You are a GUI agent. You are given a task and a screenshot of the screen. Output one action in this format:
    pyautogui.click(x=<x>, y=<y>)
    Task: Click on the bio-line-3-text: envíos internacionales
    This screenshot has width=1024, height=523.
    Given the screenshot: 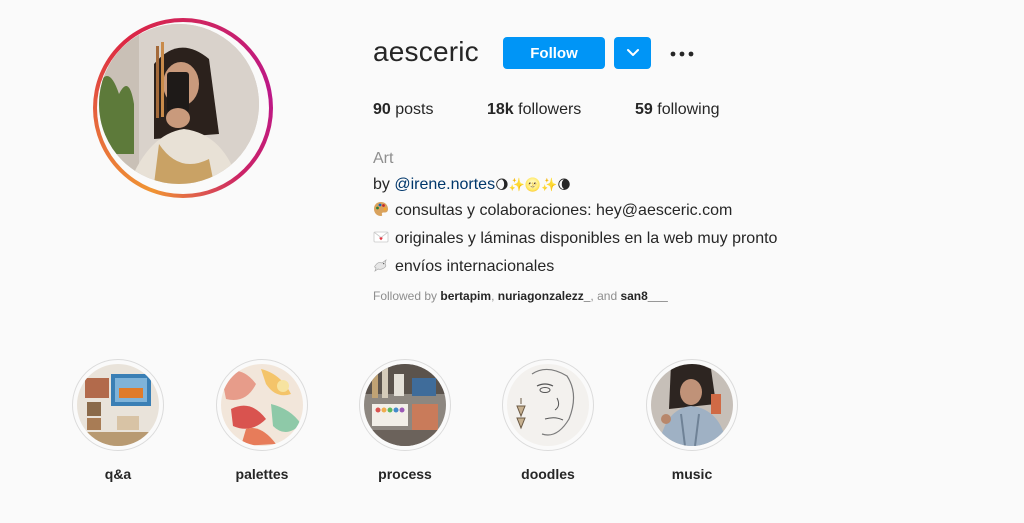 What is the action you would take?
    pyautogui.click(x=475, y=266)
    